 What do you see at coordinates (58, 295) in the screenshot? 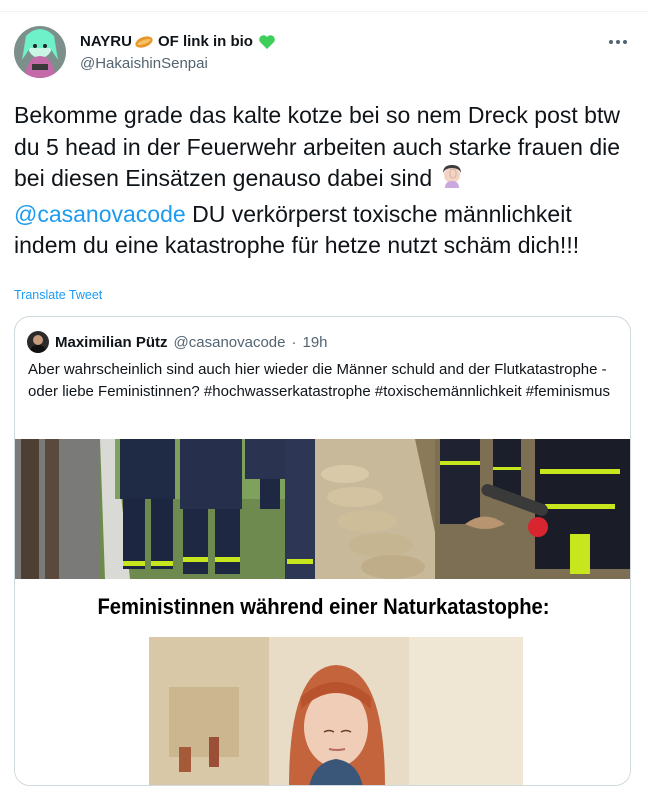
I see `translate-tweet-link: Translate Tweet` at bounding box center [58, 295].